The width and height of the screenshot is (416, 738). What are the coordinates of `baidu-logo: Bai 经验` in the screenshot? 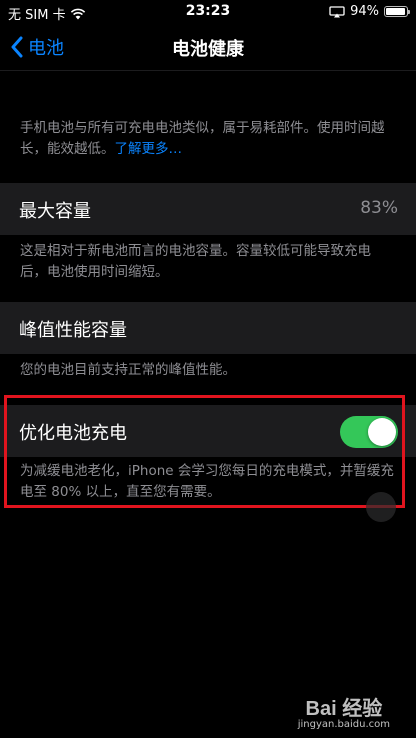 It's located at (344, 709).